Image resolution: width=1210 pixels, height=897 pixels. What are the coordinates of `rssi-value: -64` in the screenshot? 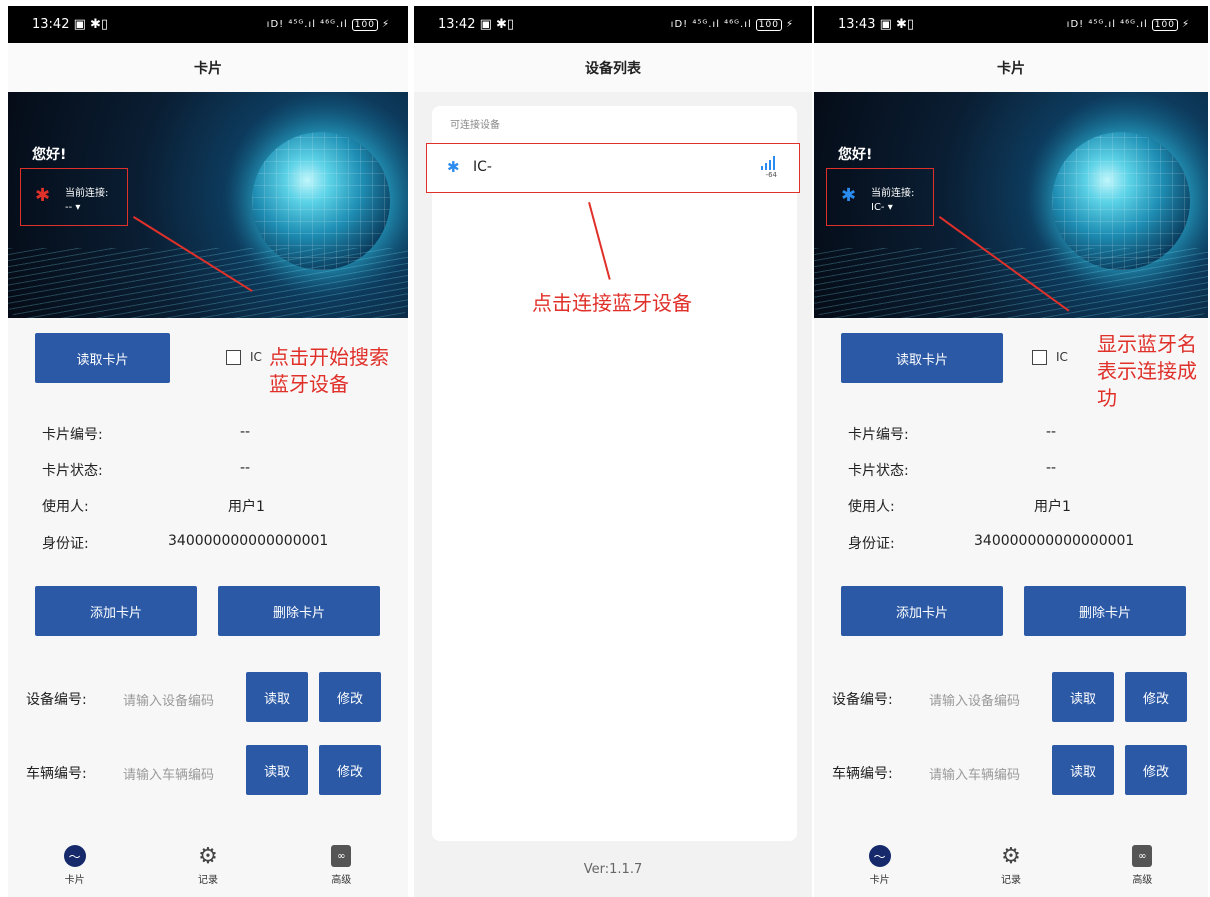 It's located at (771, 175).